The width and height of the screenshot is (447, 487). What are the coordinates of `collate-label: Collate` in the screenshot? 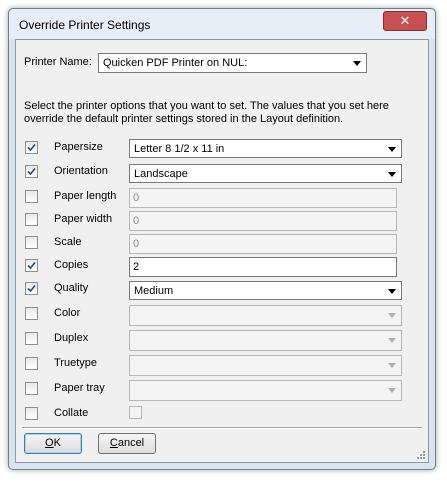 It's located at (71, 413).